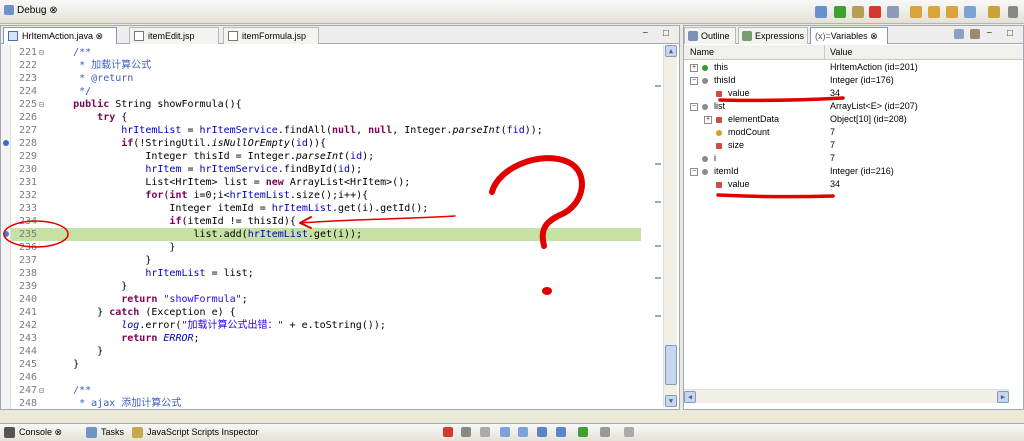 The width and height of the screenshot is (1024, 441). What do you see at coordinates (841, 52) in the screenshot?
I see `column-value-header: Value` at bounding box center [841, 52].